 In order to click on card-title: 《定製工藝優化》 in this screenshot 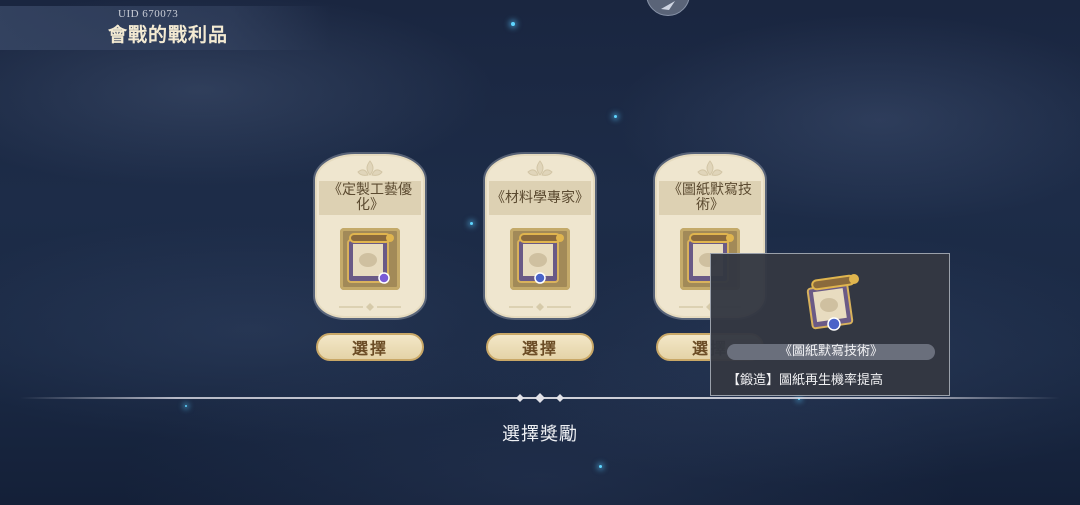, I will do `click(370, 198)`.